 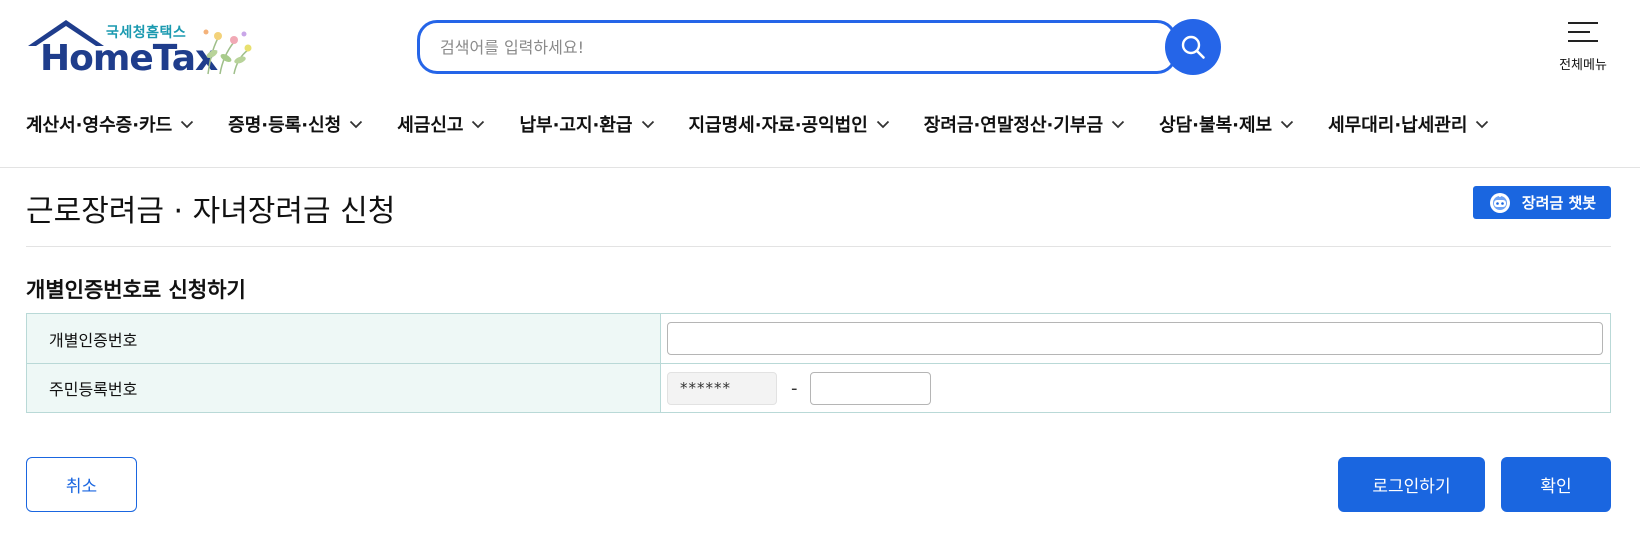 What do you see at coordinates (1500, 203) in the screenshot?
I see `chatbot-icon` at bounding box center [1500, 203].